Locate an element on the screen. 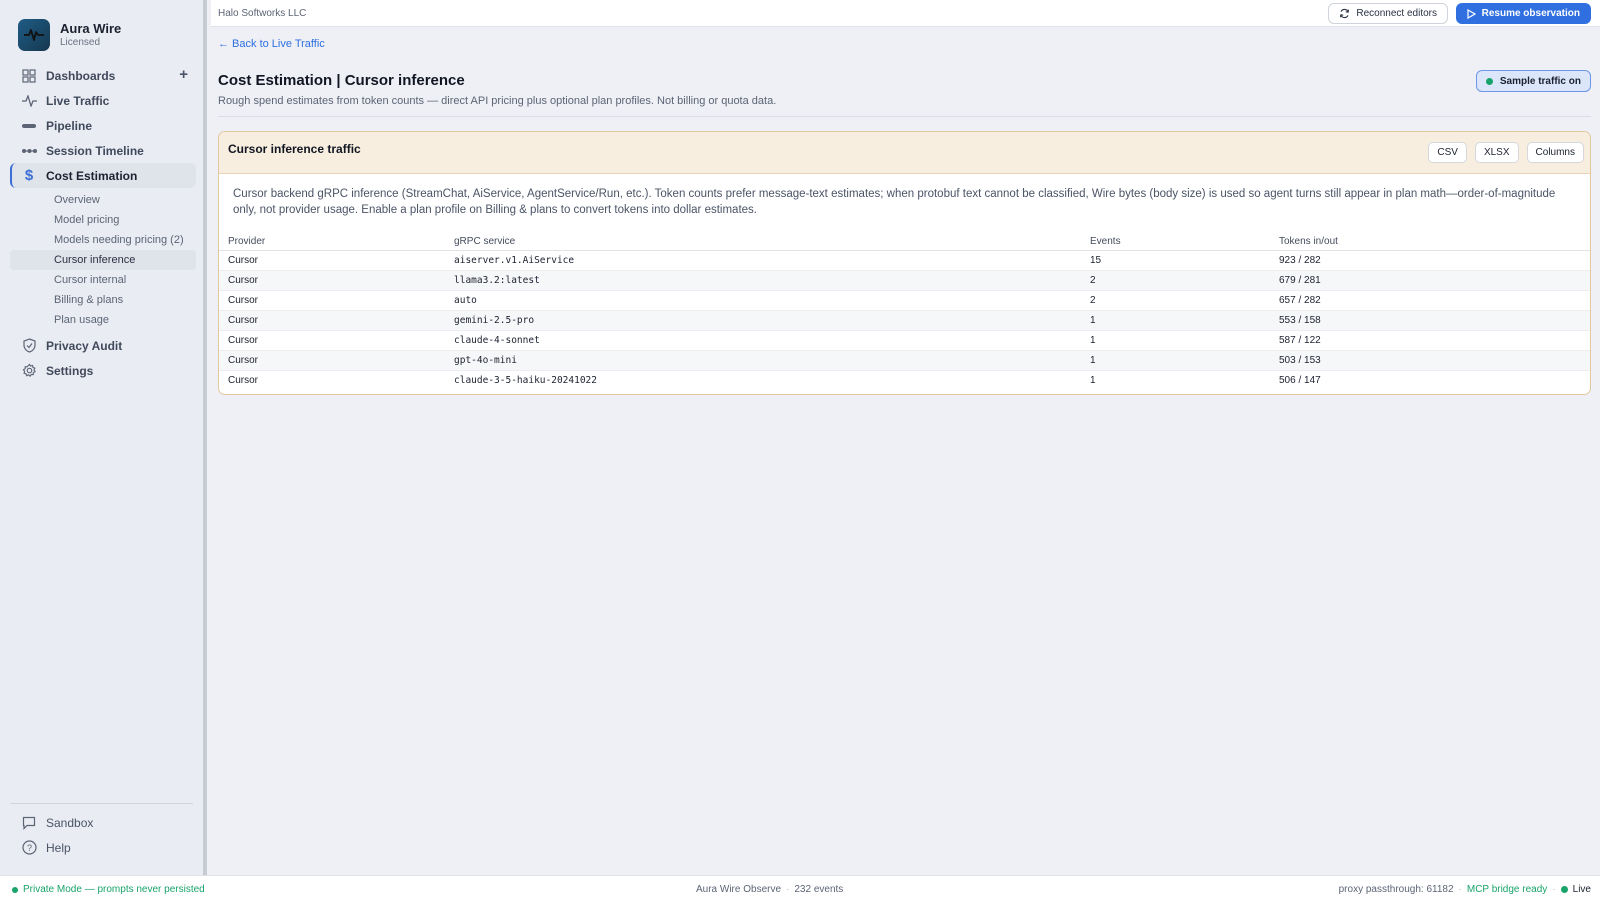  sidebar-item-cost-estimation: $ Cost Estimation is located at coordinates (103, 175).